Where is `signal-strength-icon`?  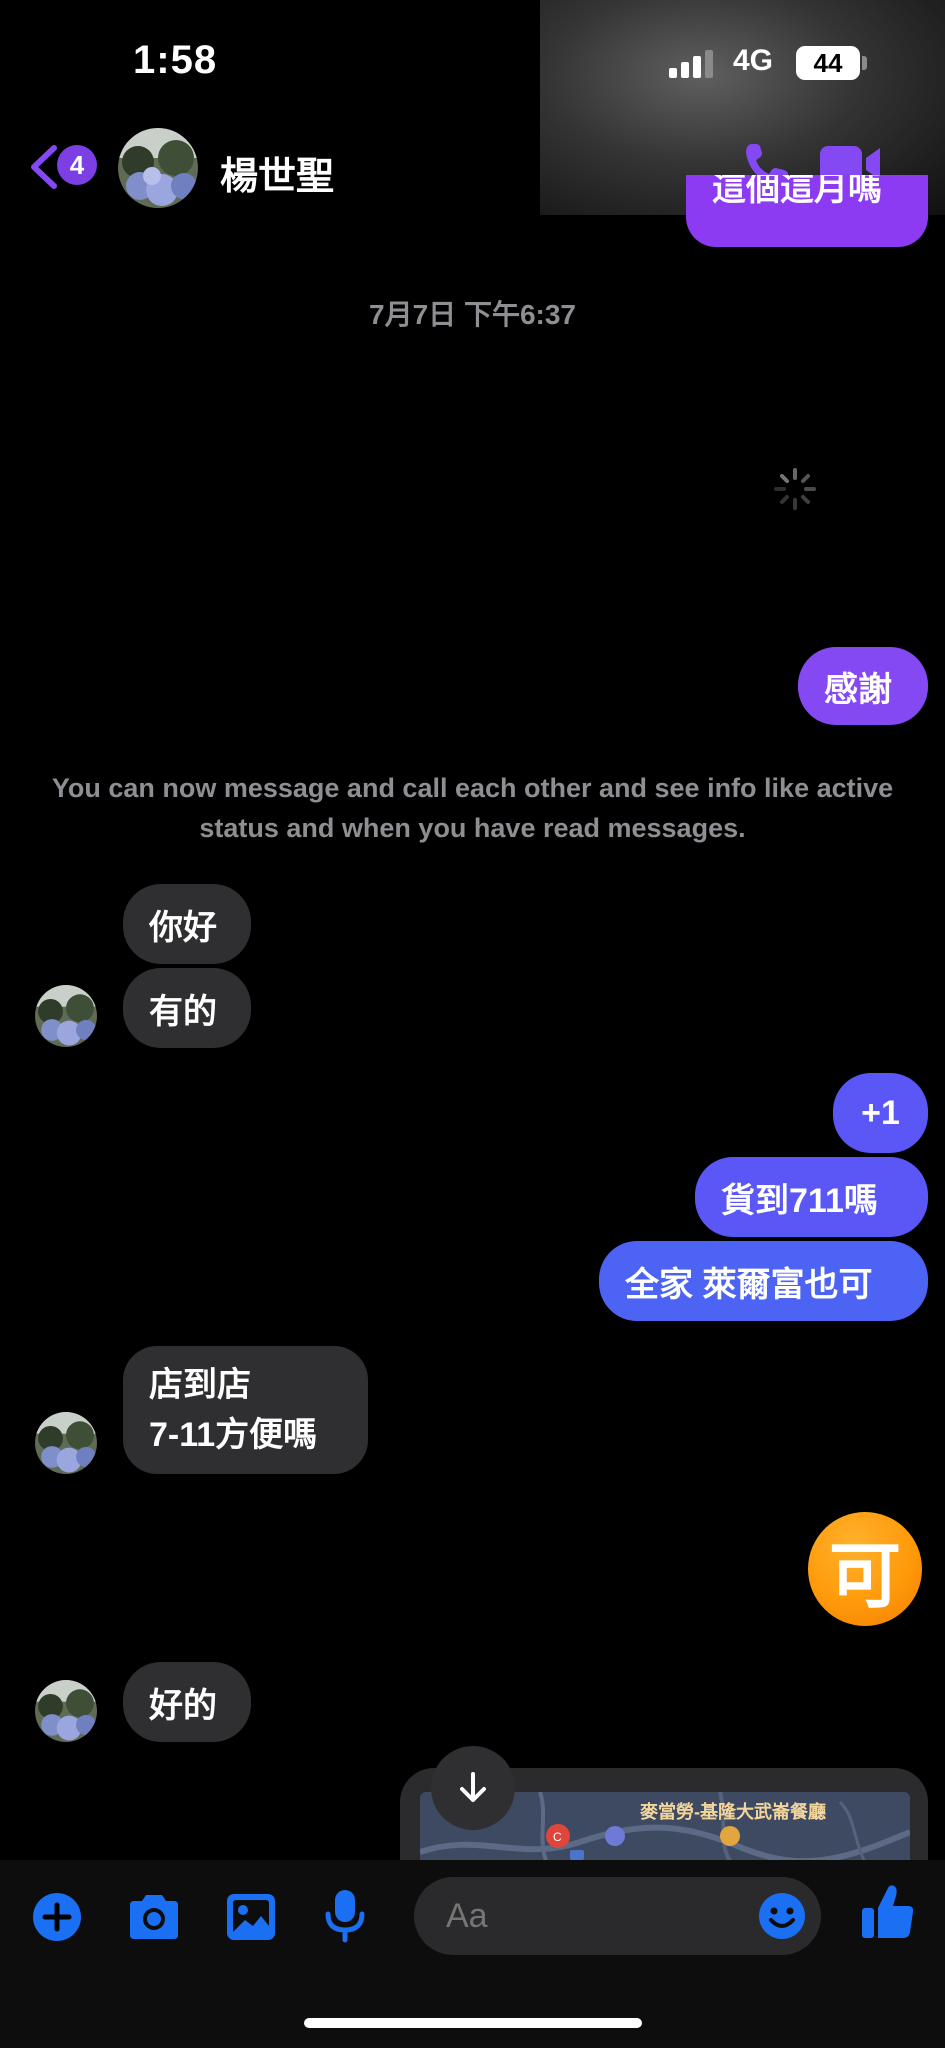 signal-strength-icon is located at coordinates (691, 64).